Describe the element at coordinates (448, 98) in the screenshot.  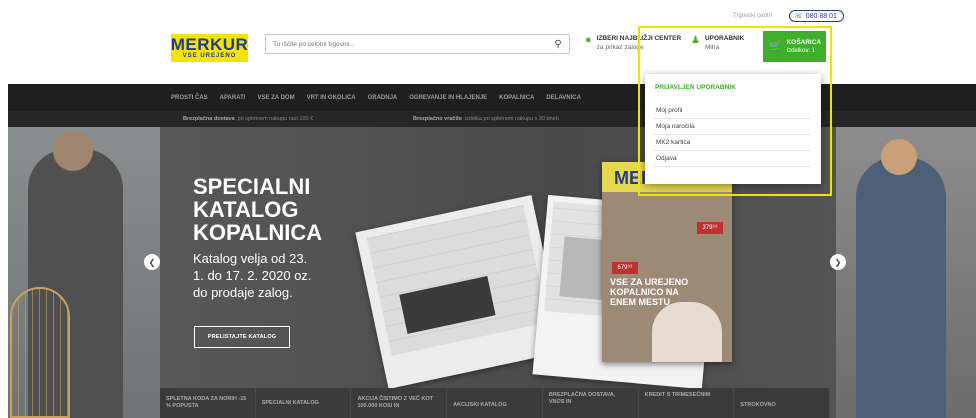
I see `nav-item-ogrevanje: OGREVANJE IN HLAJENJE` at that location.